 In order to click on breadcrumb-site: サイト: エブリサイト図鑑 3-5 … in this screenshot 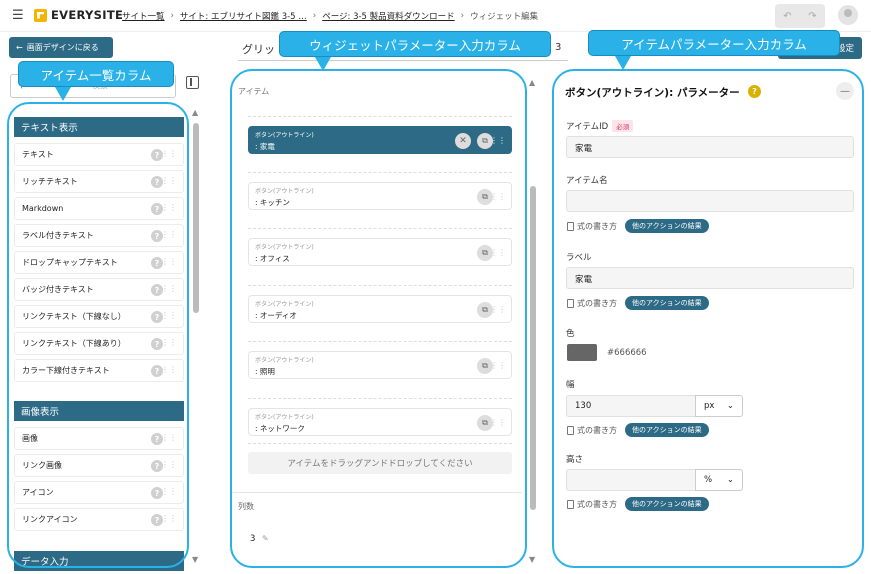, I will do `click(243, 16)`.